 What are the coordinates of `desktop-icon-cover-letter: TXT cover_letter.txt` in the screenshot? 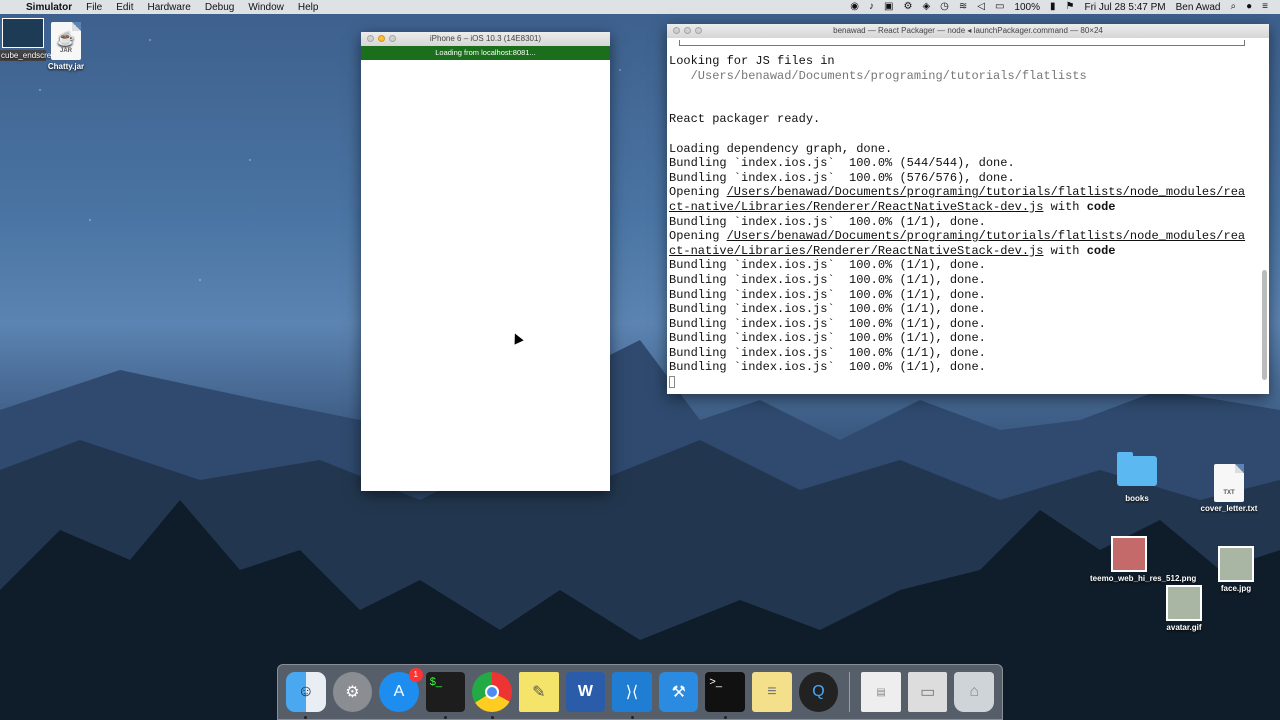 It's located at (1229, 488).